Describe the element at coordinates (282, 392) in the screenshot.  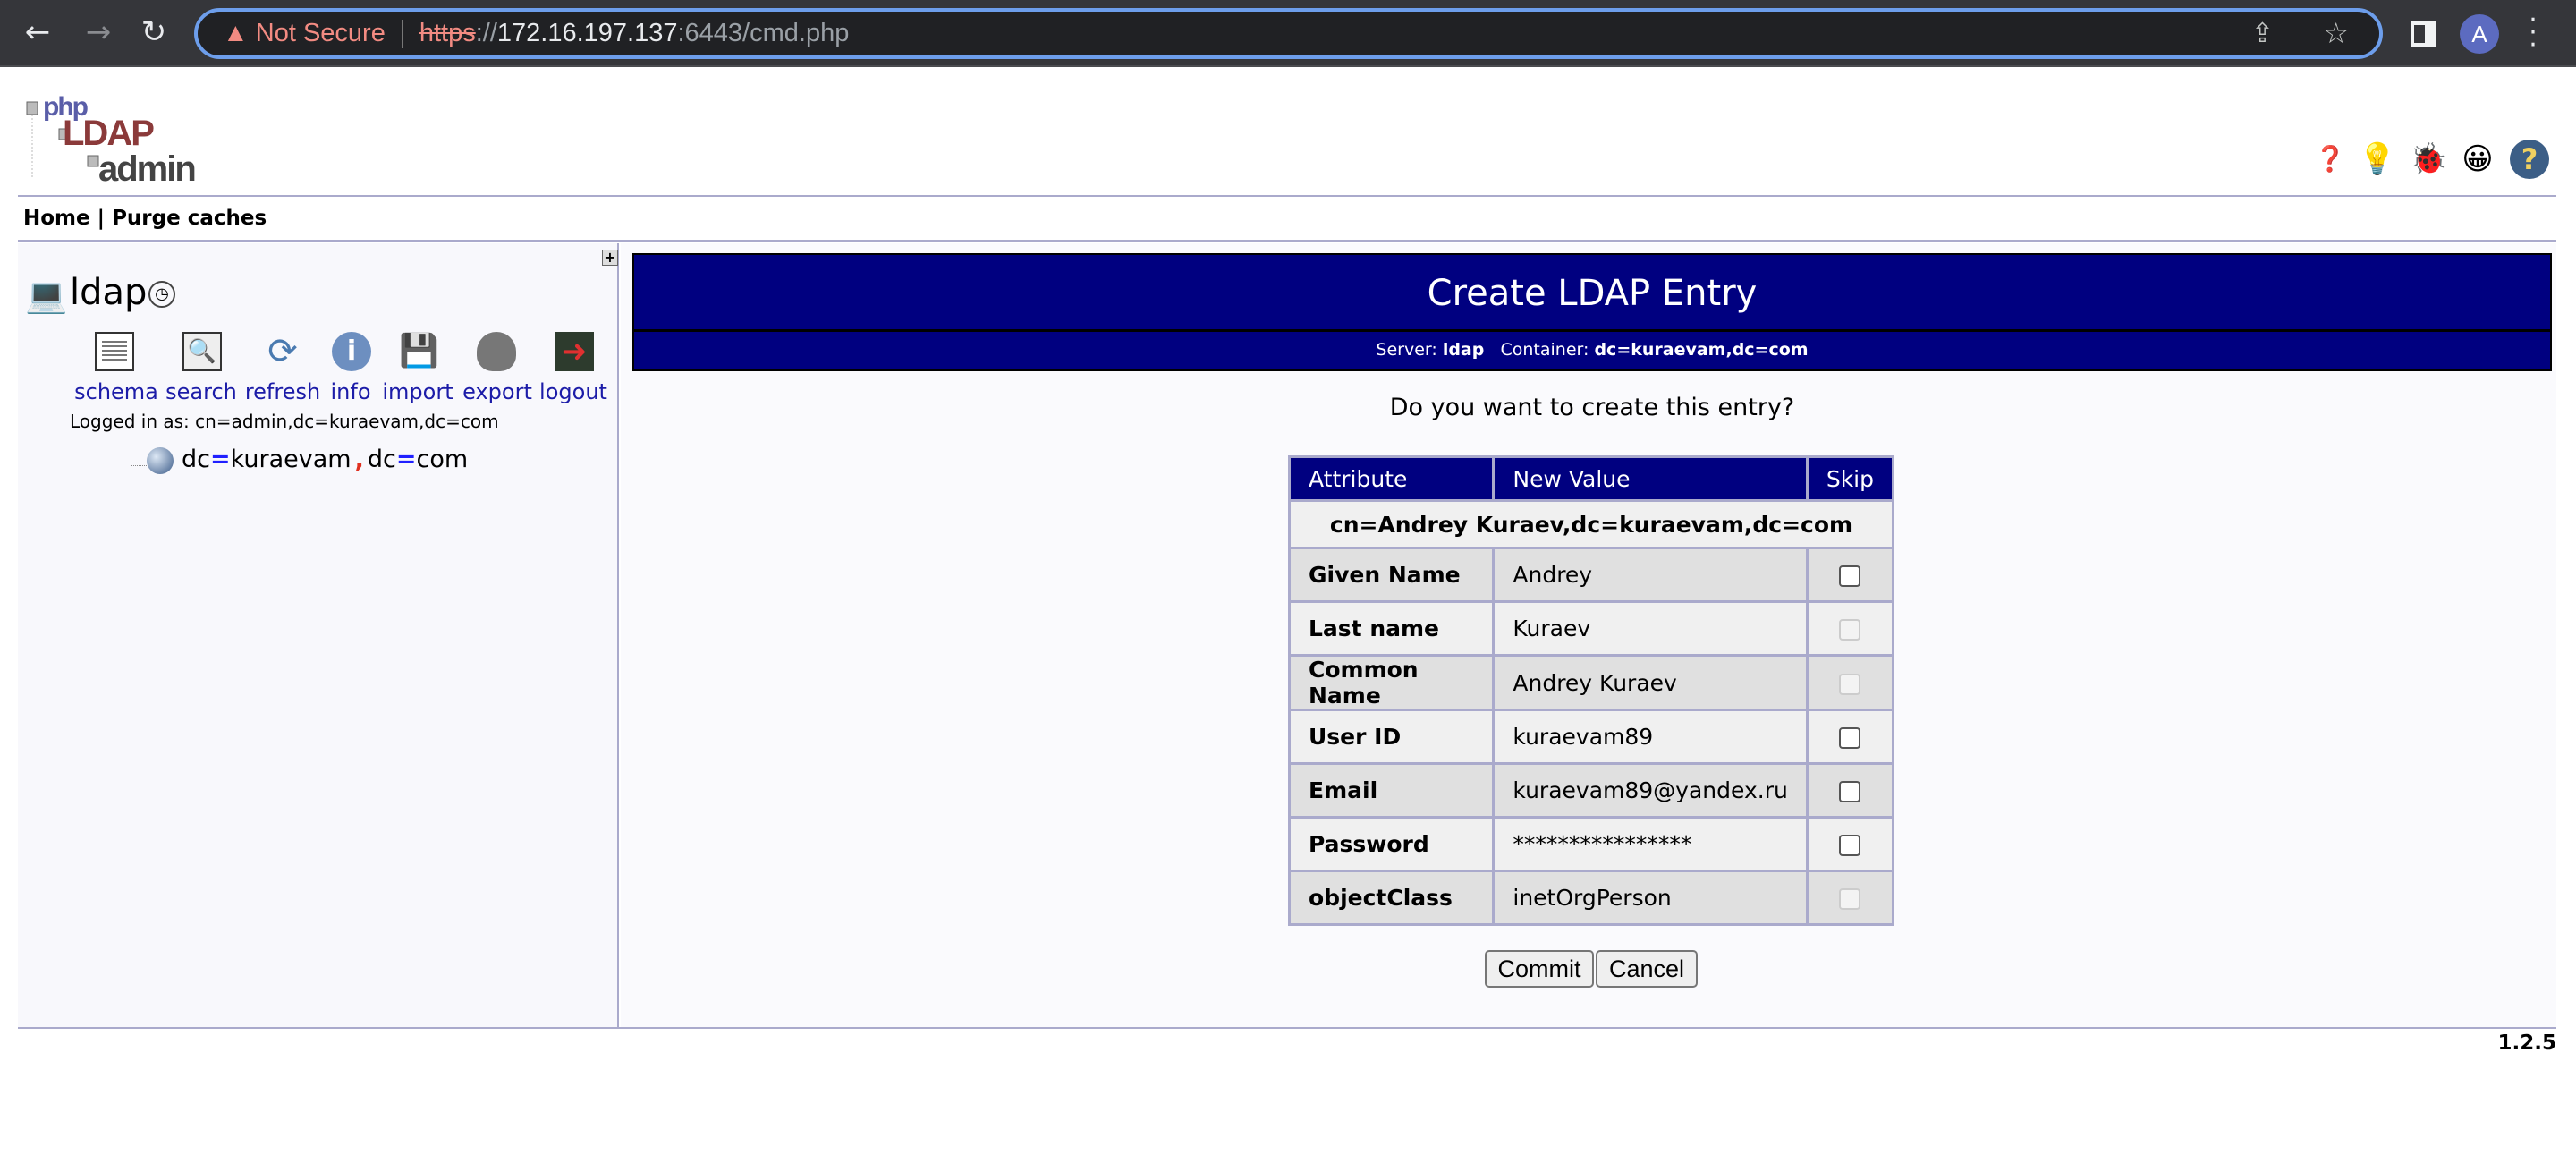
I see `refresh-link: refresh` at that location.